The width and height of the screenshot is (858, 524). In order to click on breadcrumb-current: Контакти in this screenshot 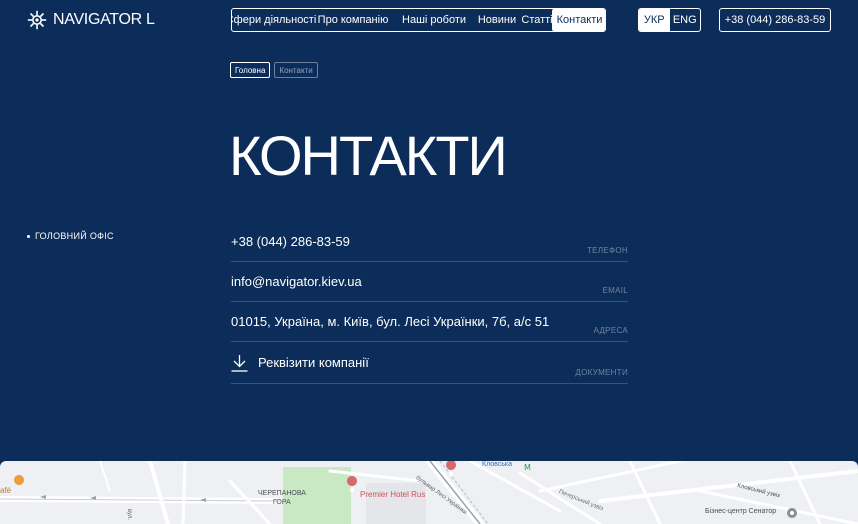, I will do `click(296, 70)`.